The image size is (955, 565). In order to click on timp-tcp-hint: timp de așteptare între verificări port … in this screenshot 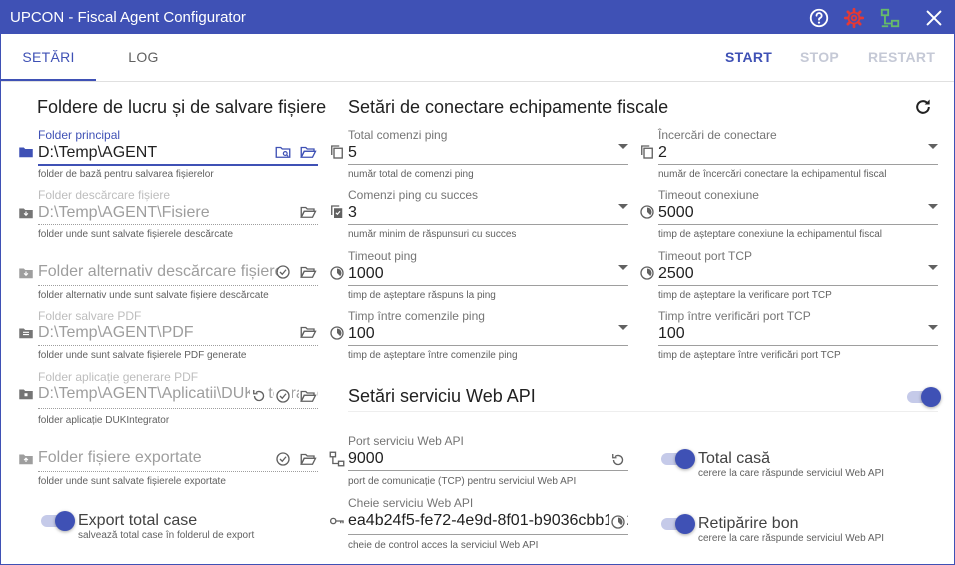, I will do `click(749, 355)`.